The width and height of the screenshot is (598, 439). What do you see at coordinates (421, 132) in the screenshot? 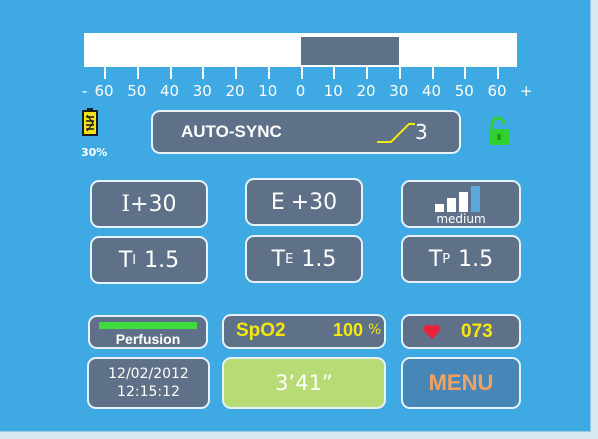
I see `auto-sync-value: 3` at bounding box center [421, 132].